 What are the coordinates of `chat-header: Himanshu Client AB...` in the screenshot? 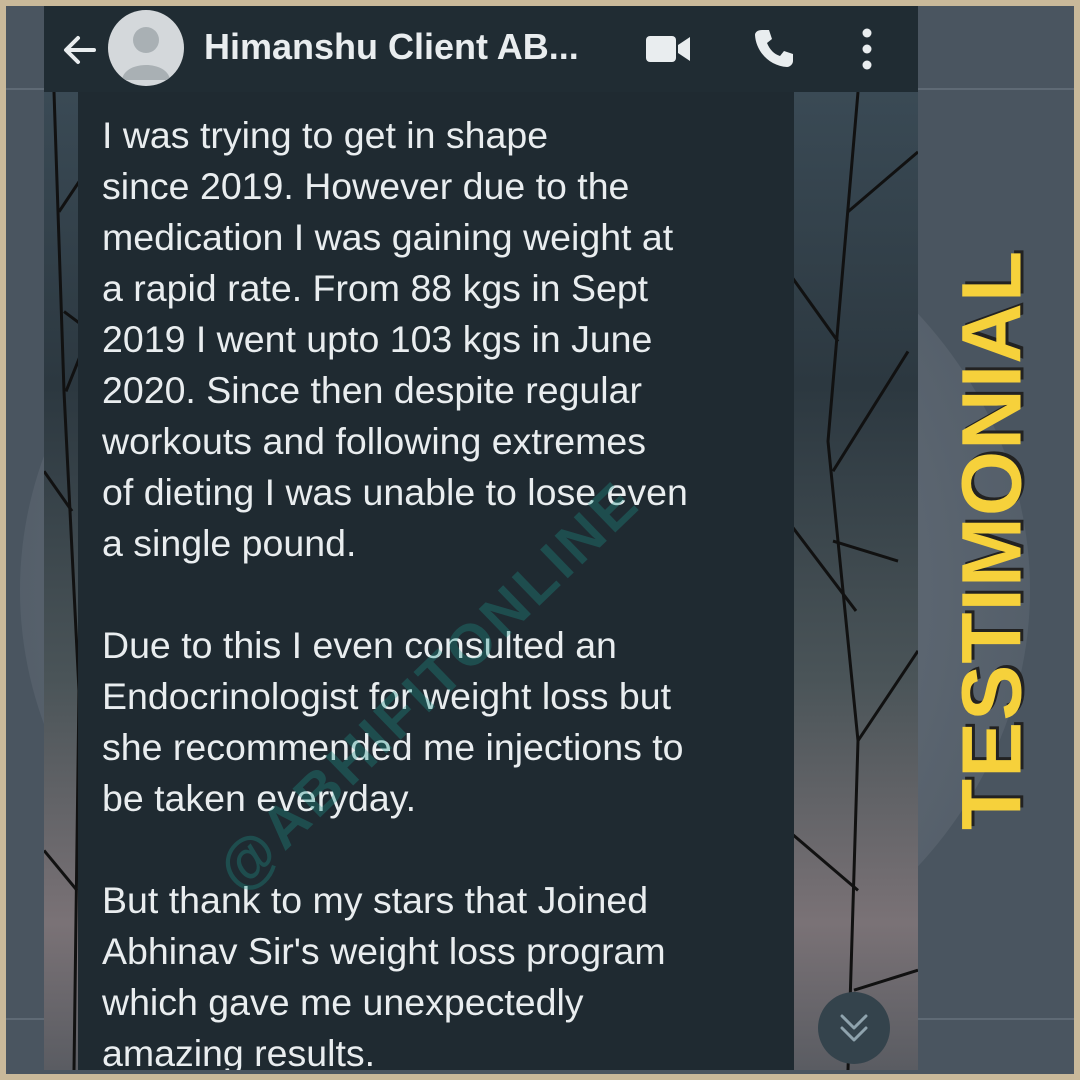 It's located at (481, 49).